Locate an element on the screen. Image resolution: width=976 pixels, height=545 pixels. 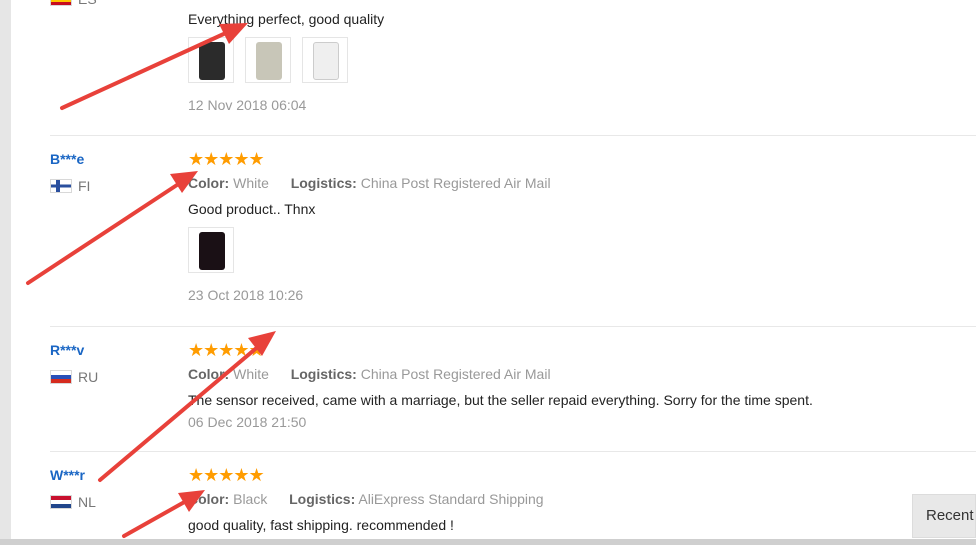
reviewer-name: W***r is located at coordinates (115, 475).